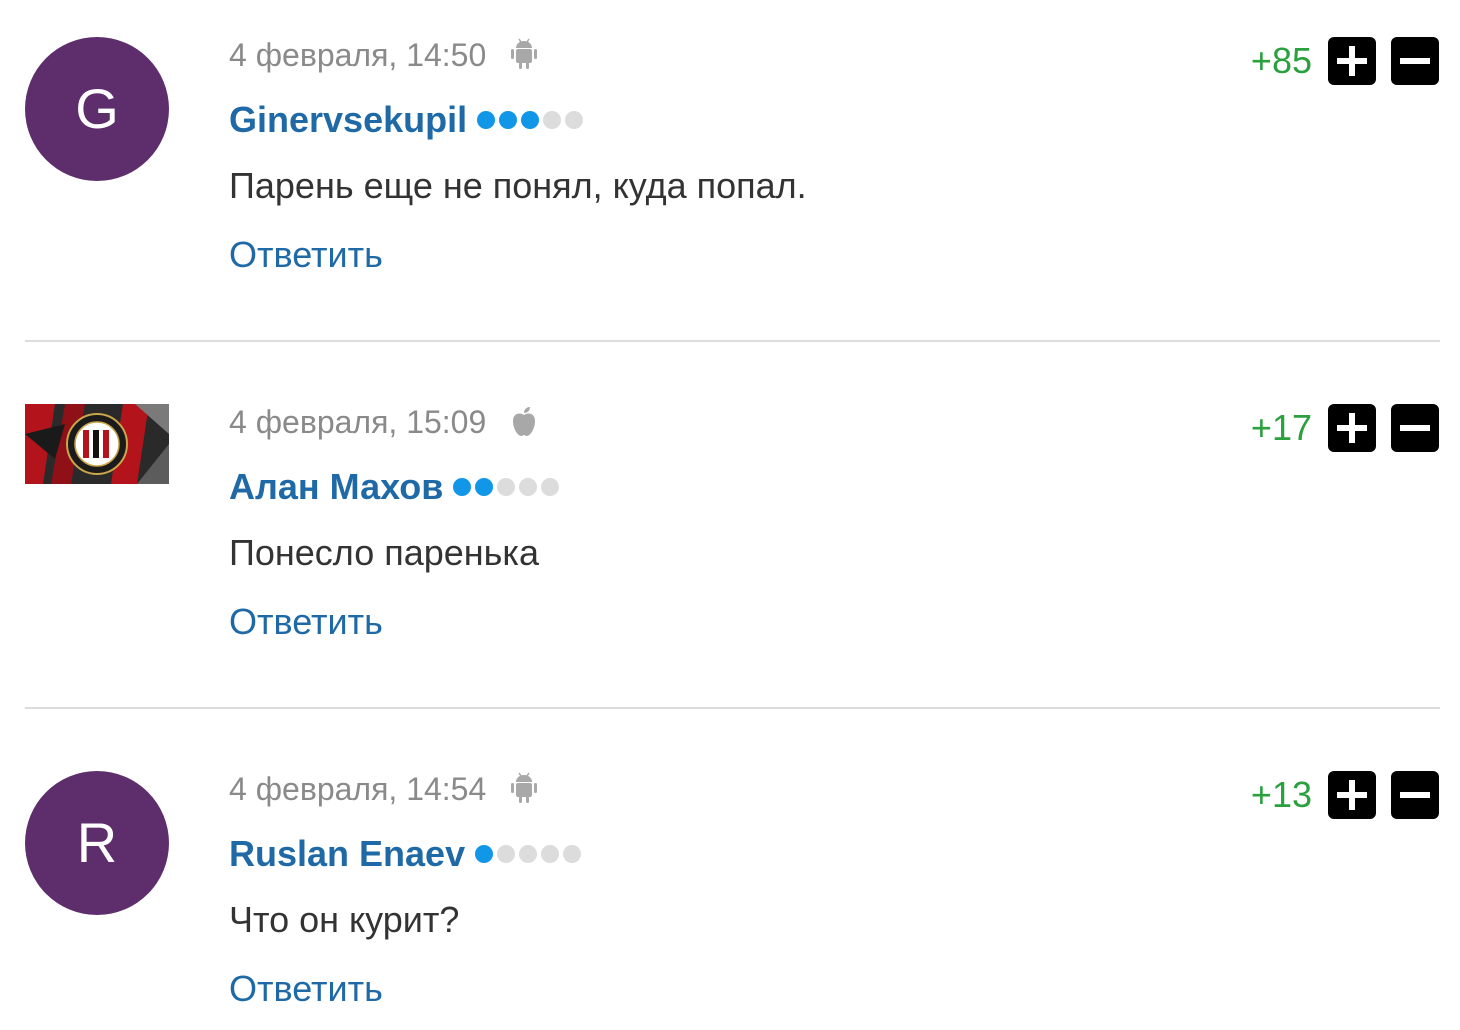 Image resolution: width=1460 pixels, height=1030 pixels. I want to click on club-logo-avatar-image, so click(97, 444).